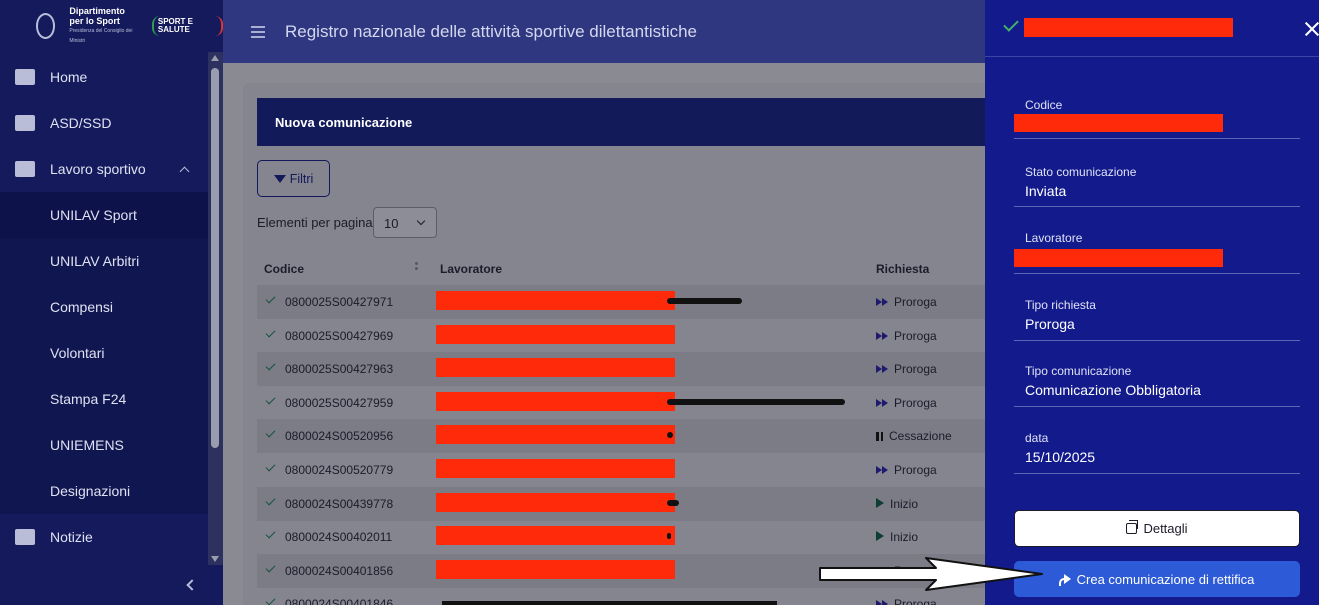  I want to click on row-code: 0800025S00427969, so click(339, 335).